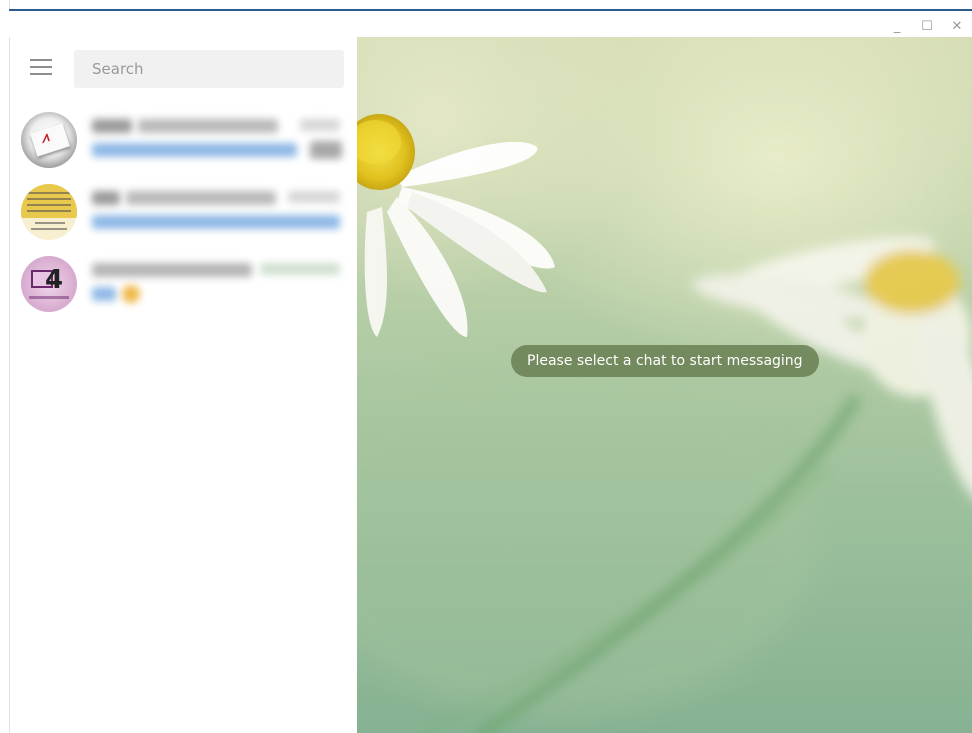 The height and width of the screenshot is (733, 972). I want to click on maximize-button: ☐, so click(927, 26).